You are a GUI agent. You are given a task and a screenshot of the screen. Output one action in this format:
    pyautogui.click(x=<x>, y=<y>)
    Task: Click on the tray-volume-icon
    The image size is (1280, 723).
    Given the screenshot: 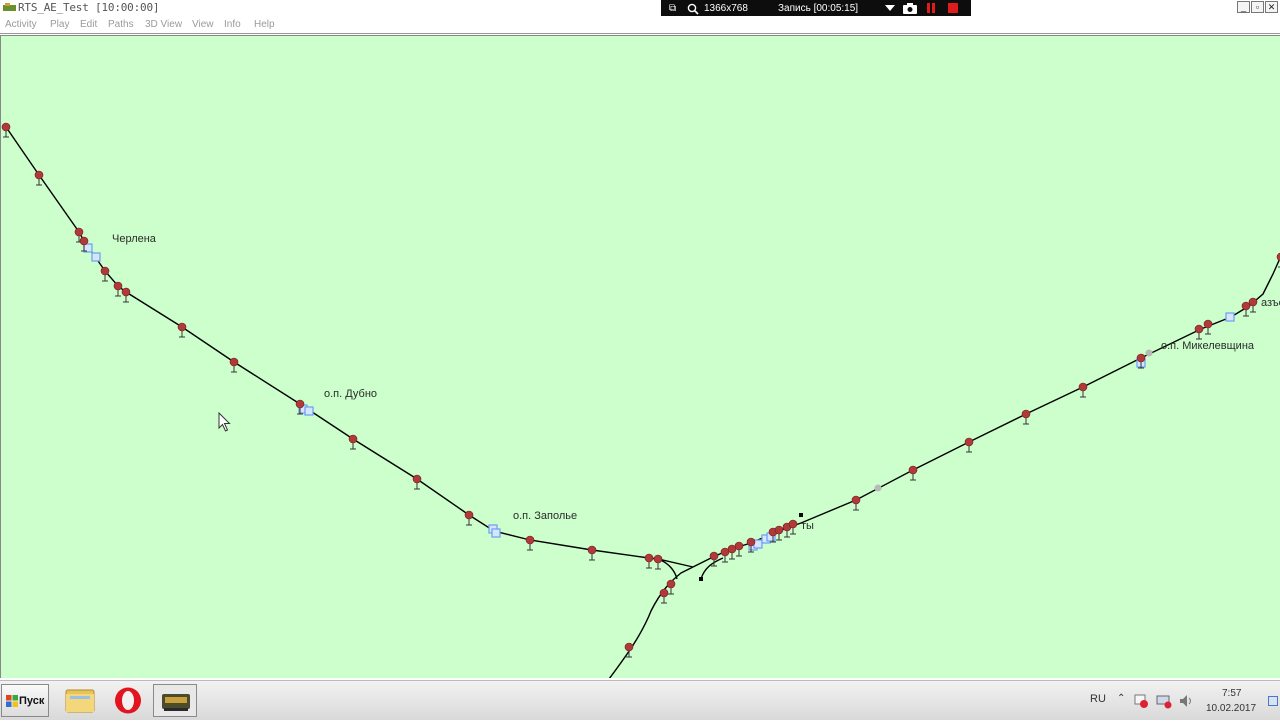 What is the action you would take?
    pyautogui.click(x=1186, y=701)
    